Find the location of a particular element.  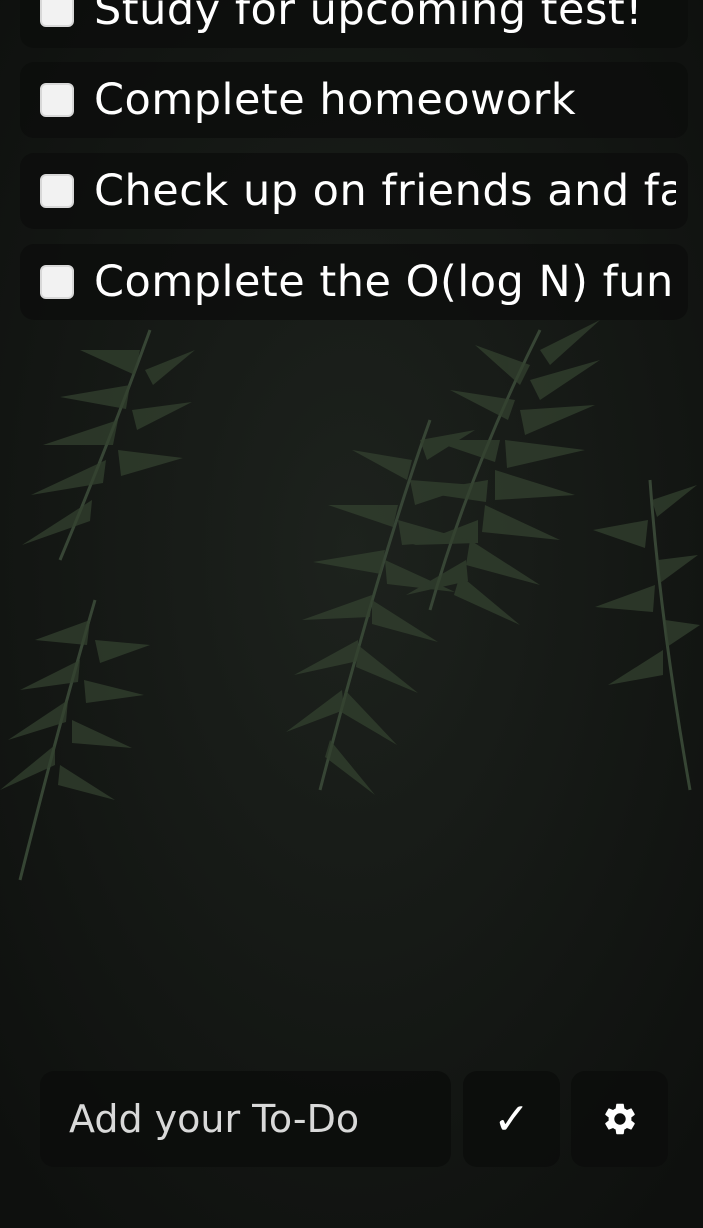

todo-item: Check up on friends and fa is located at coordinates (354, 191).